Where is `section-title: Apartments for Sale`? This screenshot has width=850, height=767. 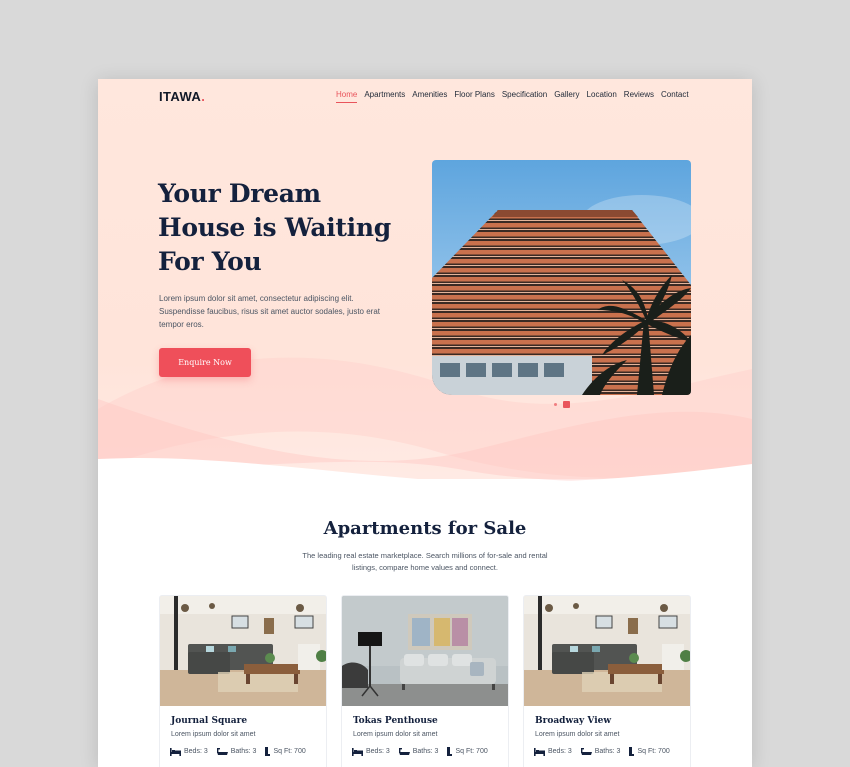 section-title: Apartments for Sale is located at coordinates (425, 528).